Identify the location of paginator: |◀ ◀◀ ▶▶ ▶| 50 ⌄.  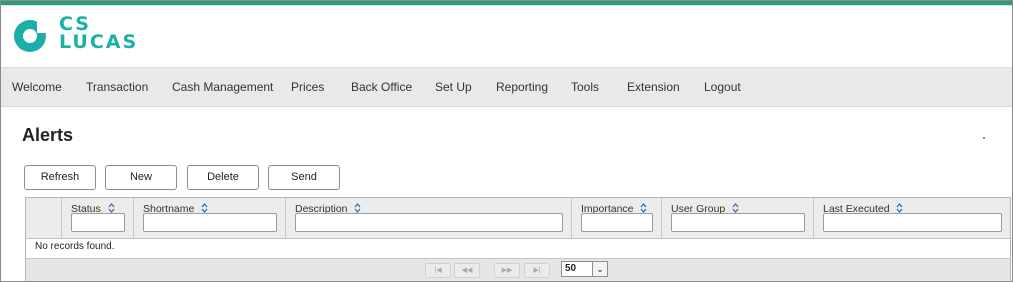
(518, 269).